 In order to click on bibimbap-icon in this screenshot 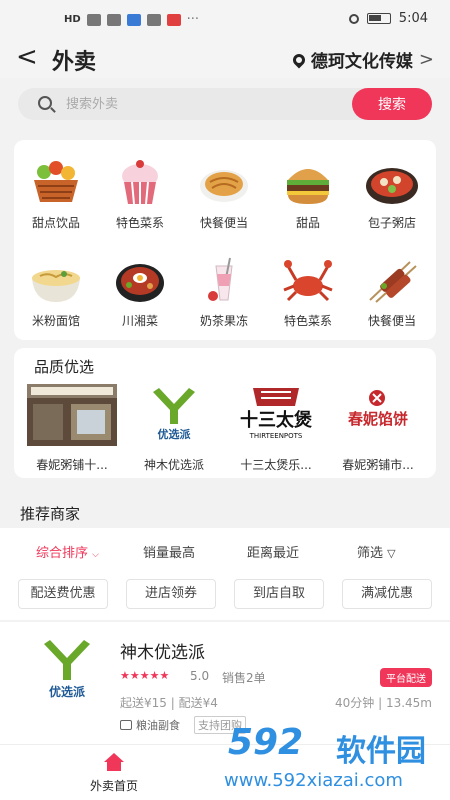, I will do `click(140, 281)`.